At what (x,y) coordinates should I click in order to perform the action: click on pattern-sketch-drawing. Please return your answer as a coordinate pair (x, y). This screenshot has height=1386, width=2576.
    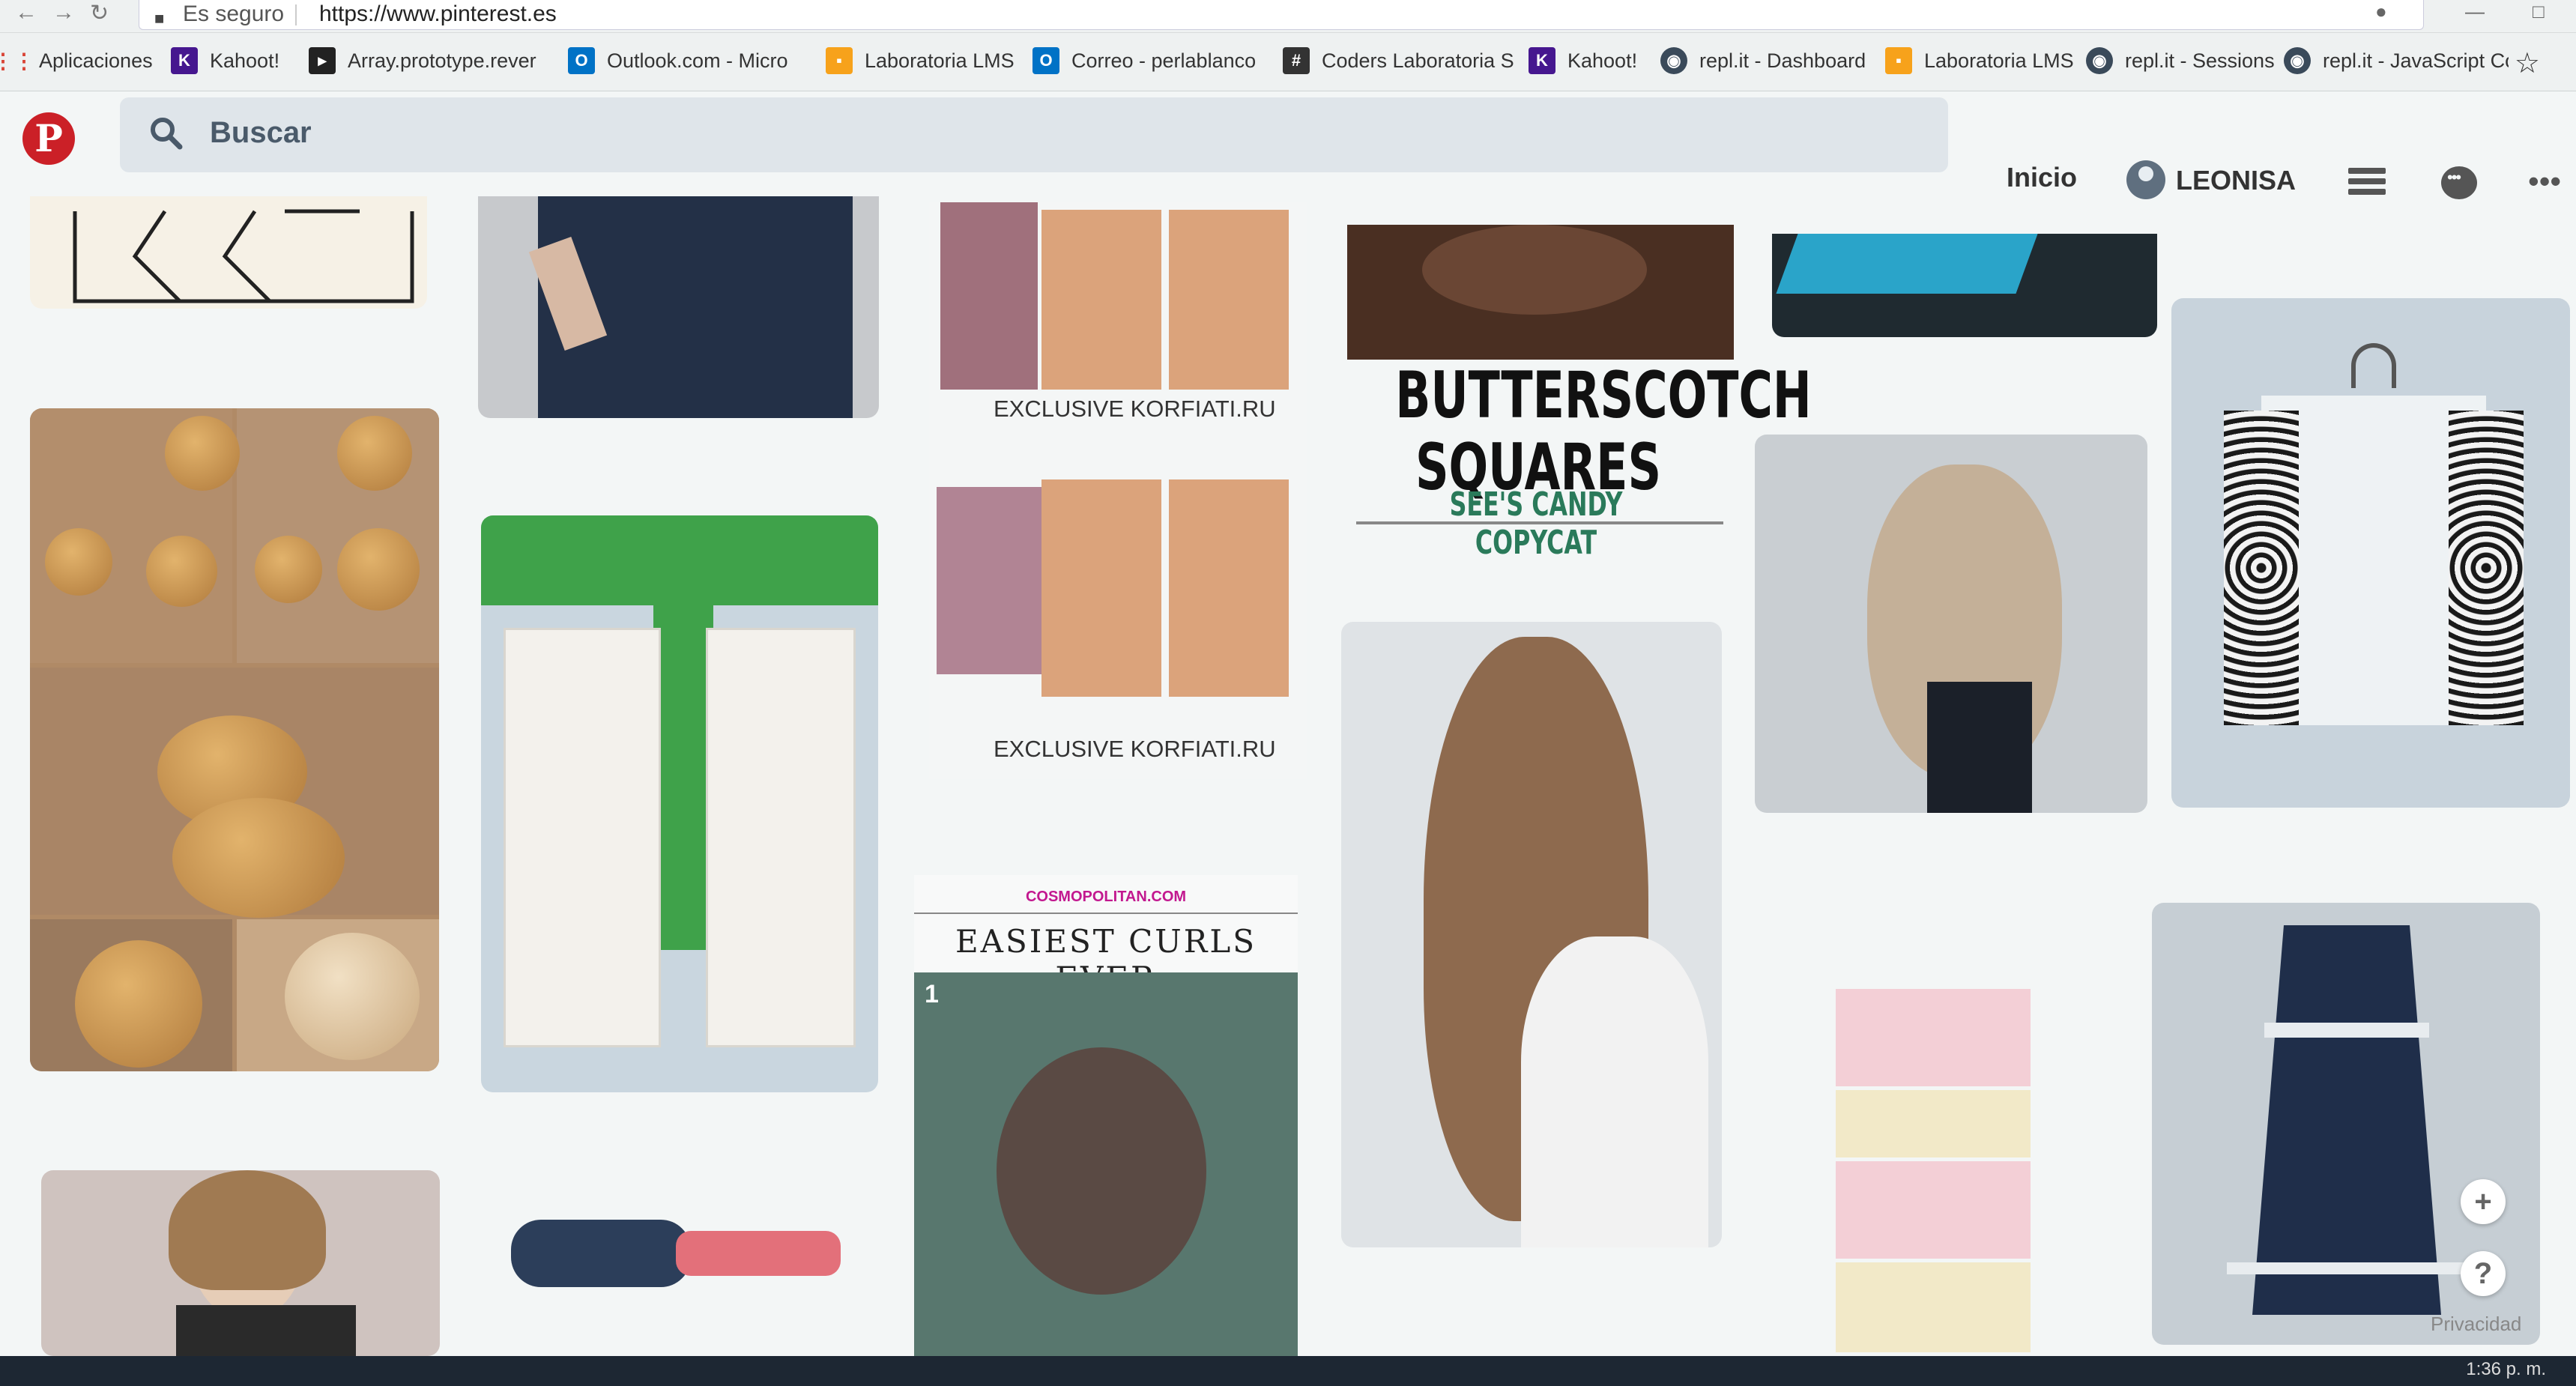
    Looking at the image, I should click on (243, 256).